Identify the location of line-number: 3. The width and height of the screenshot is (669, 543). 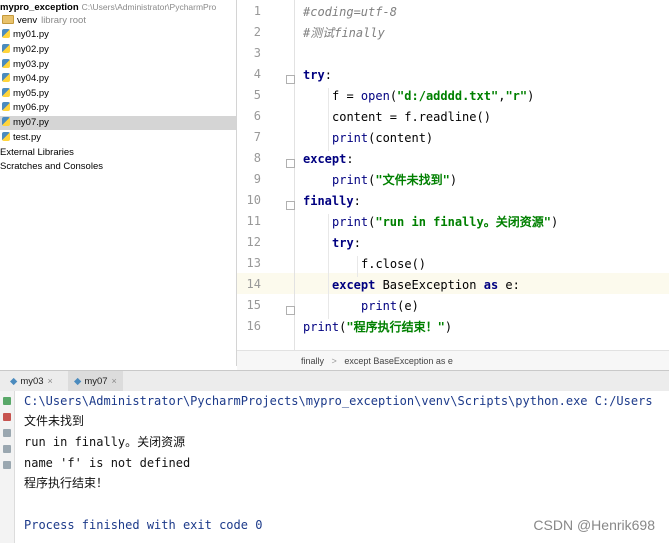
(257, 53).